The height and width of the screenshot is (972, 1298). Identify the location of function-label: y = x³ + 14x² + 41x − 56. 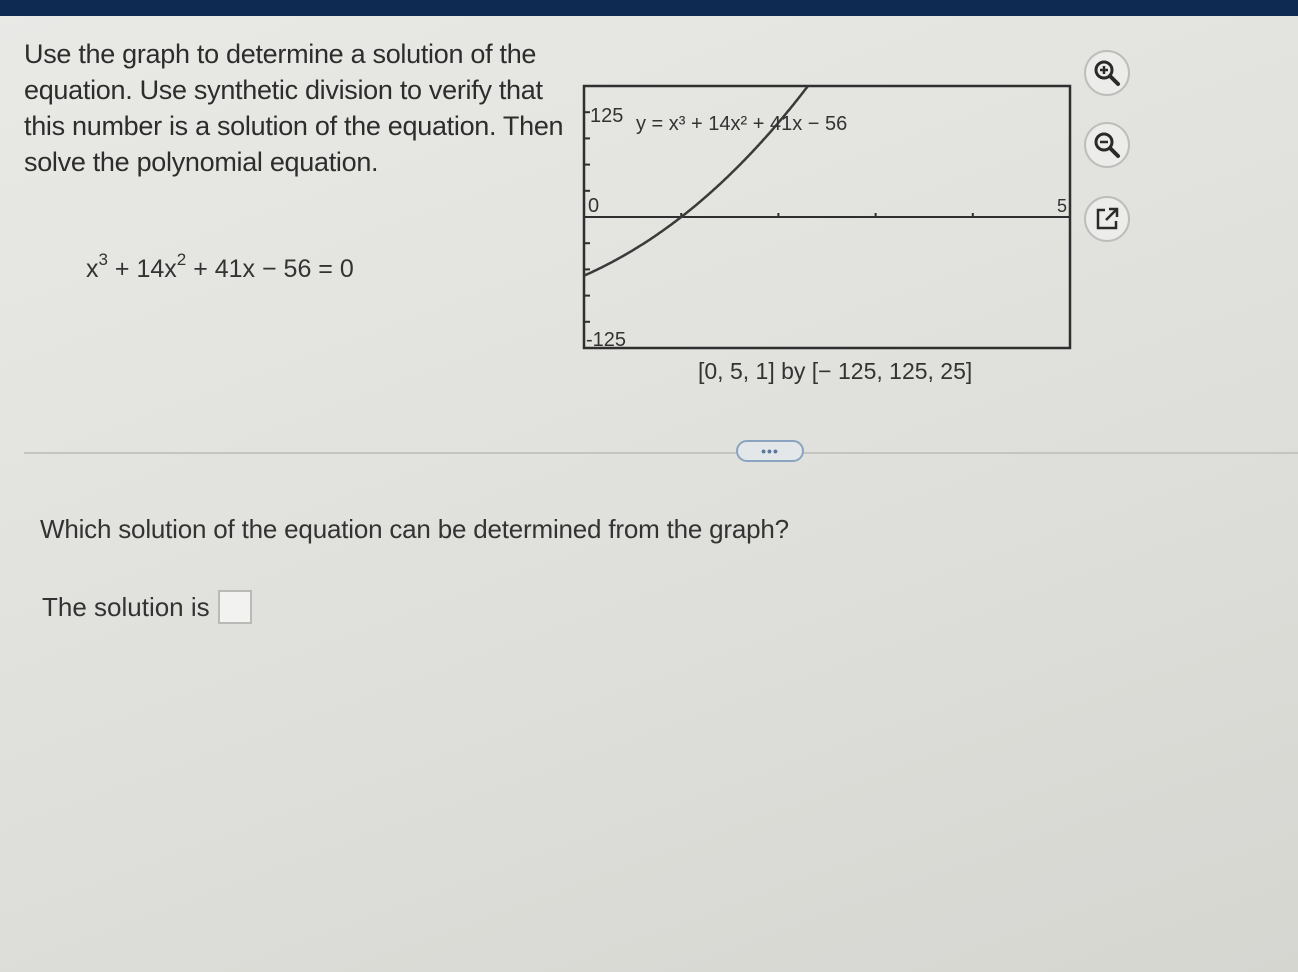
(741, 124).